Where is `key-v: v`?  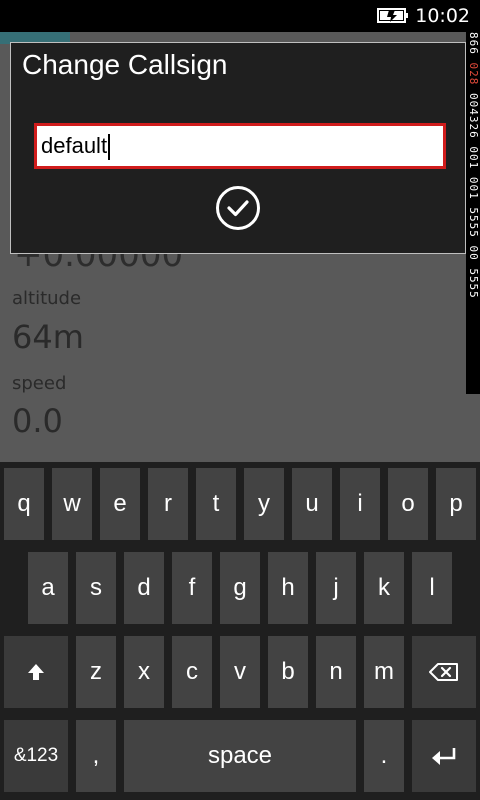 key-v: v is located at coordinates (240, 672).